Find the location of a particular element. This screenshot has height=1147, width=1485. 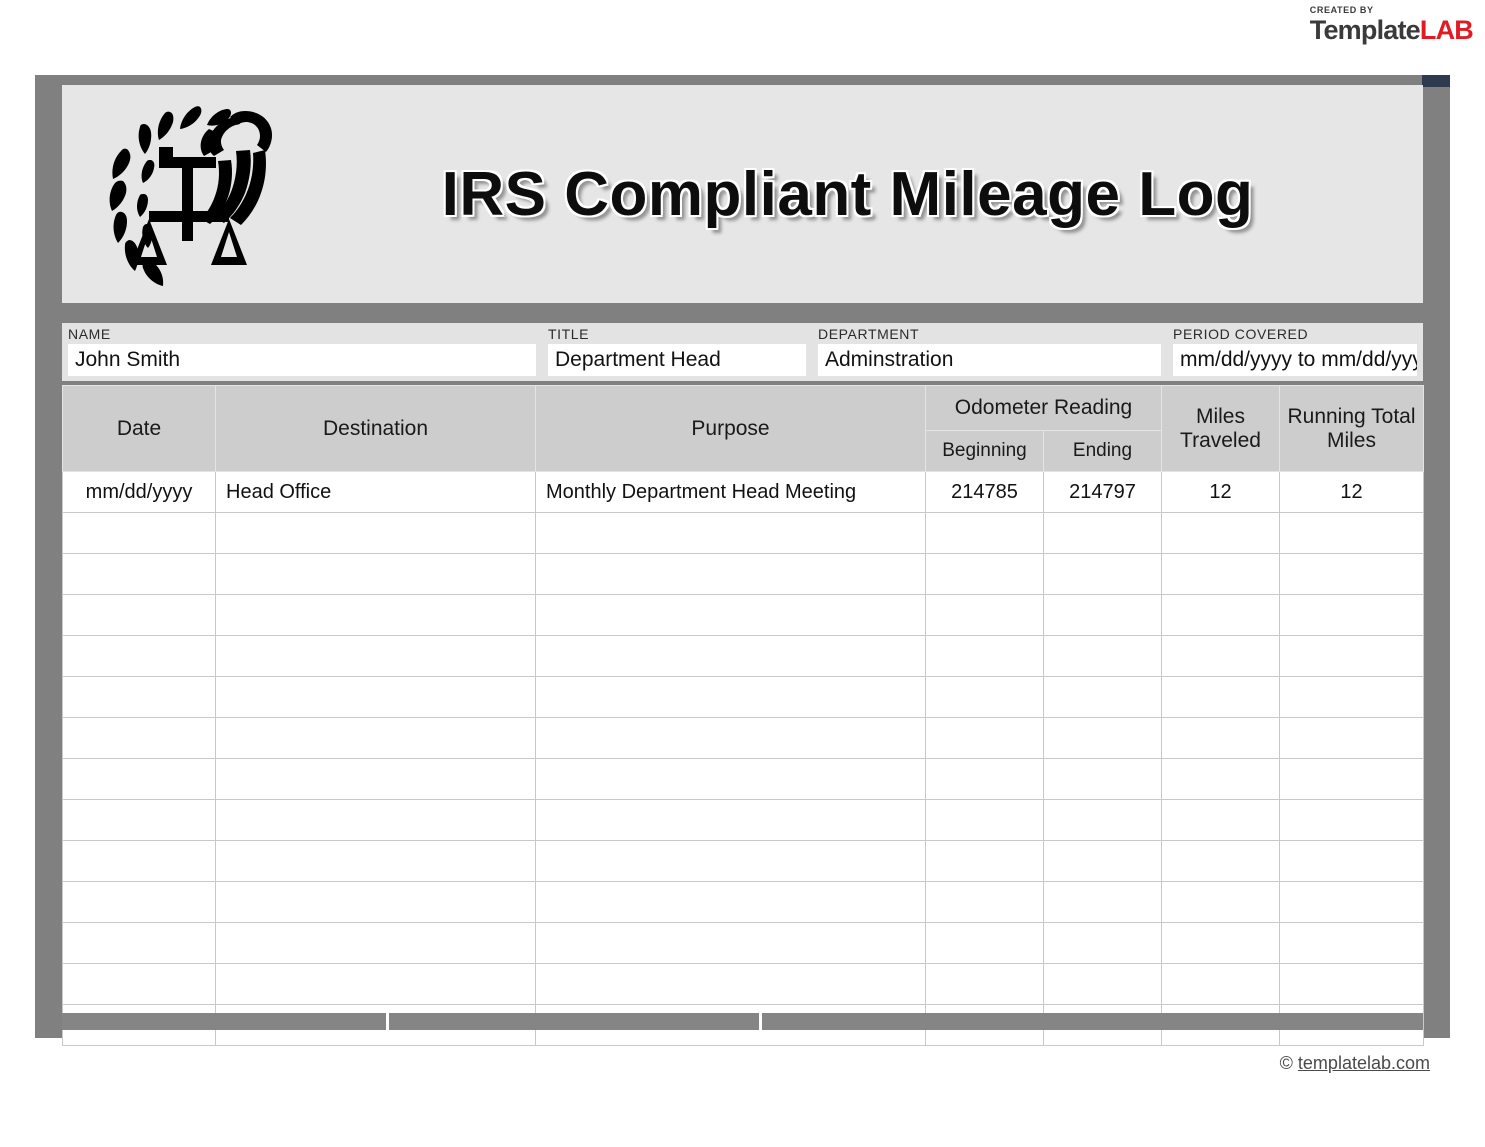

cell-miles-traveled: 12 is located at coordinates (1220, 492).